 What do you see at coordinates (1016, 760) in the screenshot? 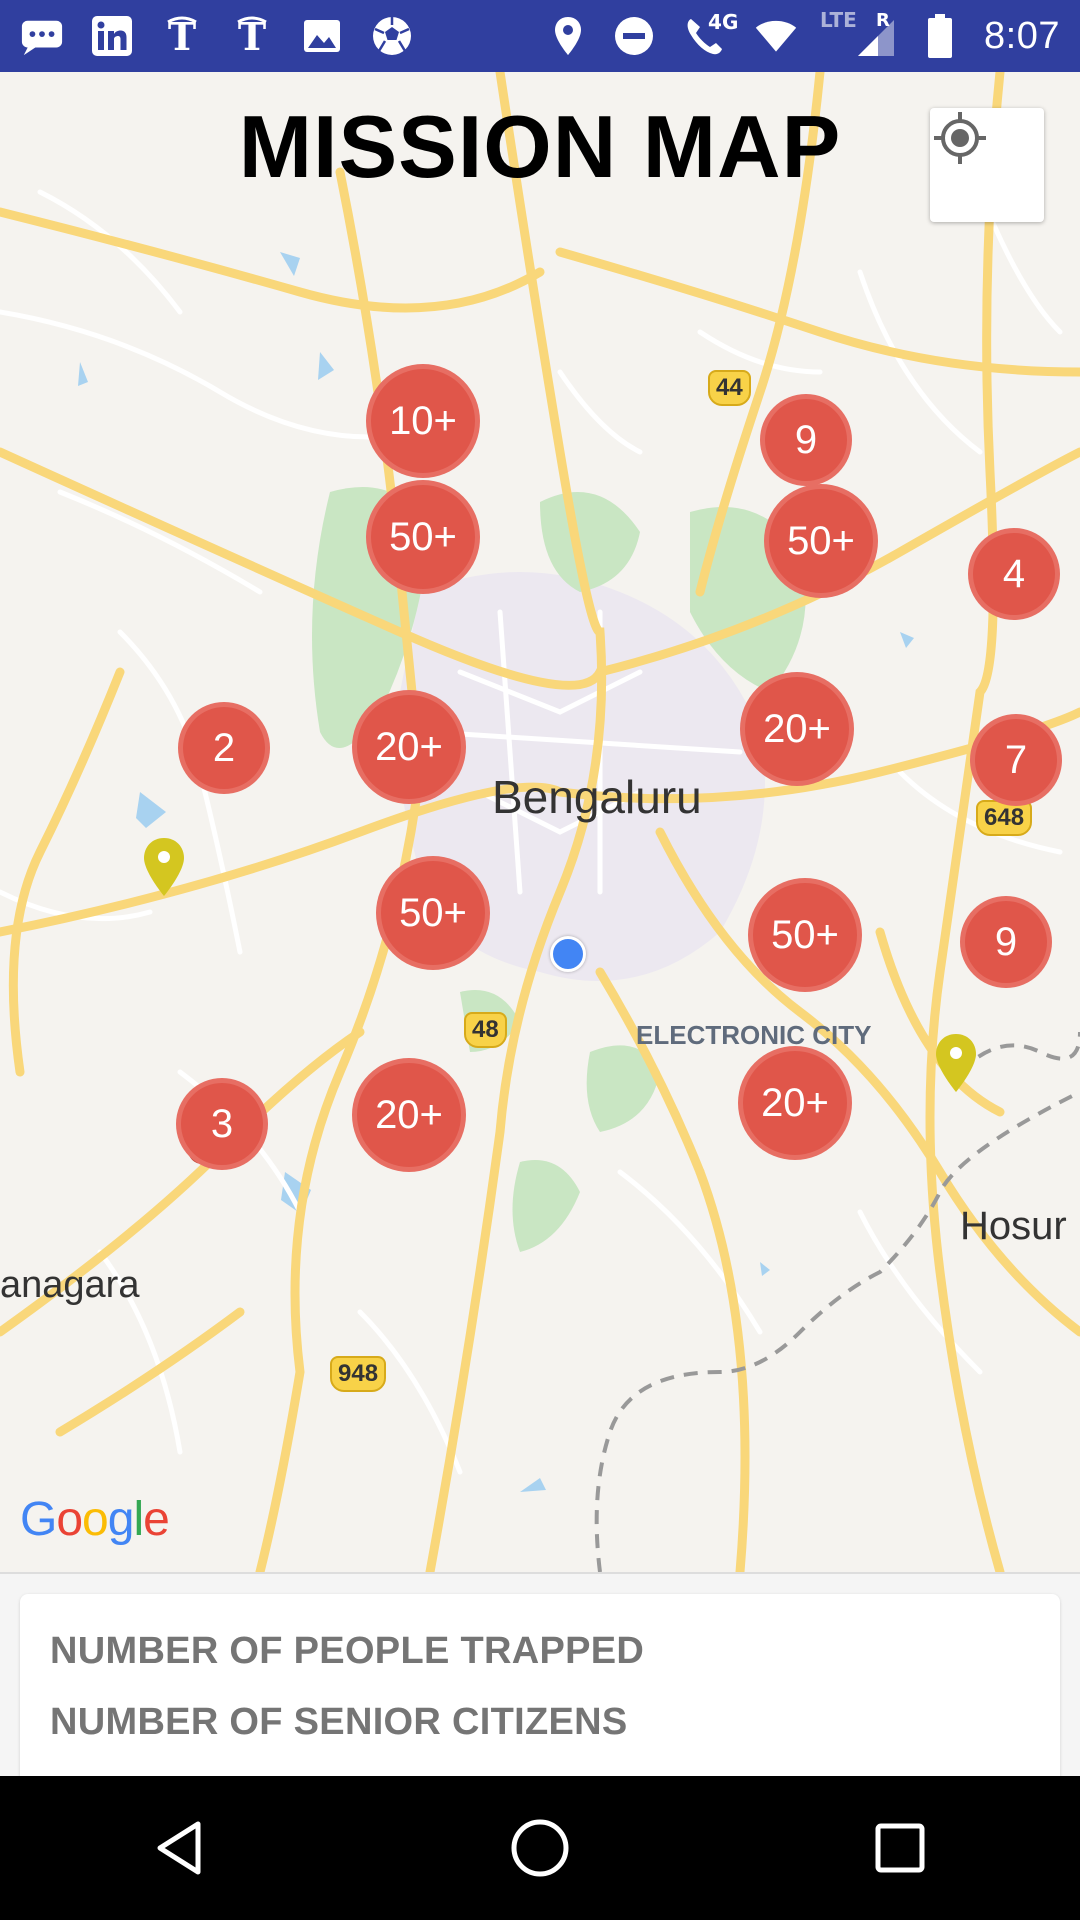
I see `marker-cluster: 7` at bounding box center [1016, 760].